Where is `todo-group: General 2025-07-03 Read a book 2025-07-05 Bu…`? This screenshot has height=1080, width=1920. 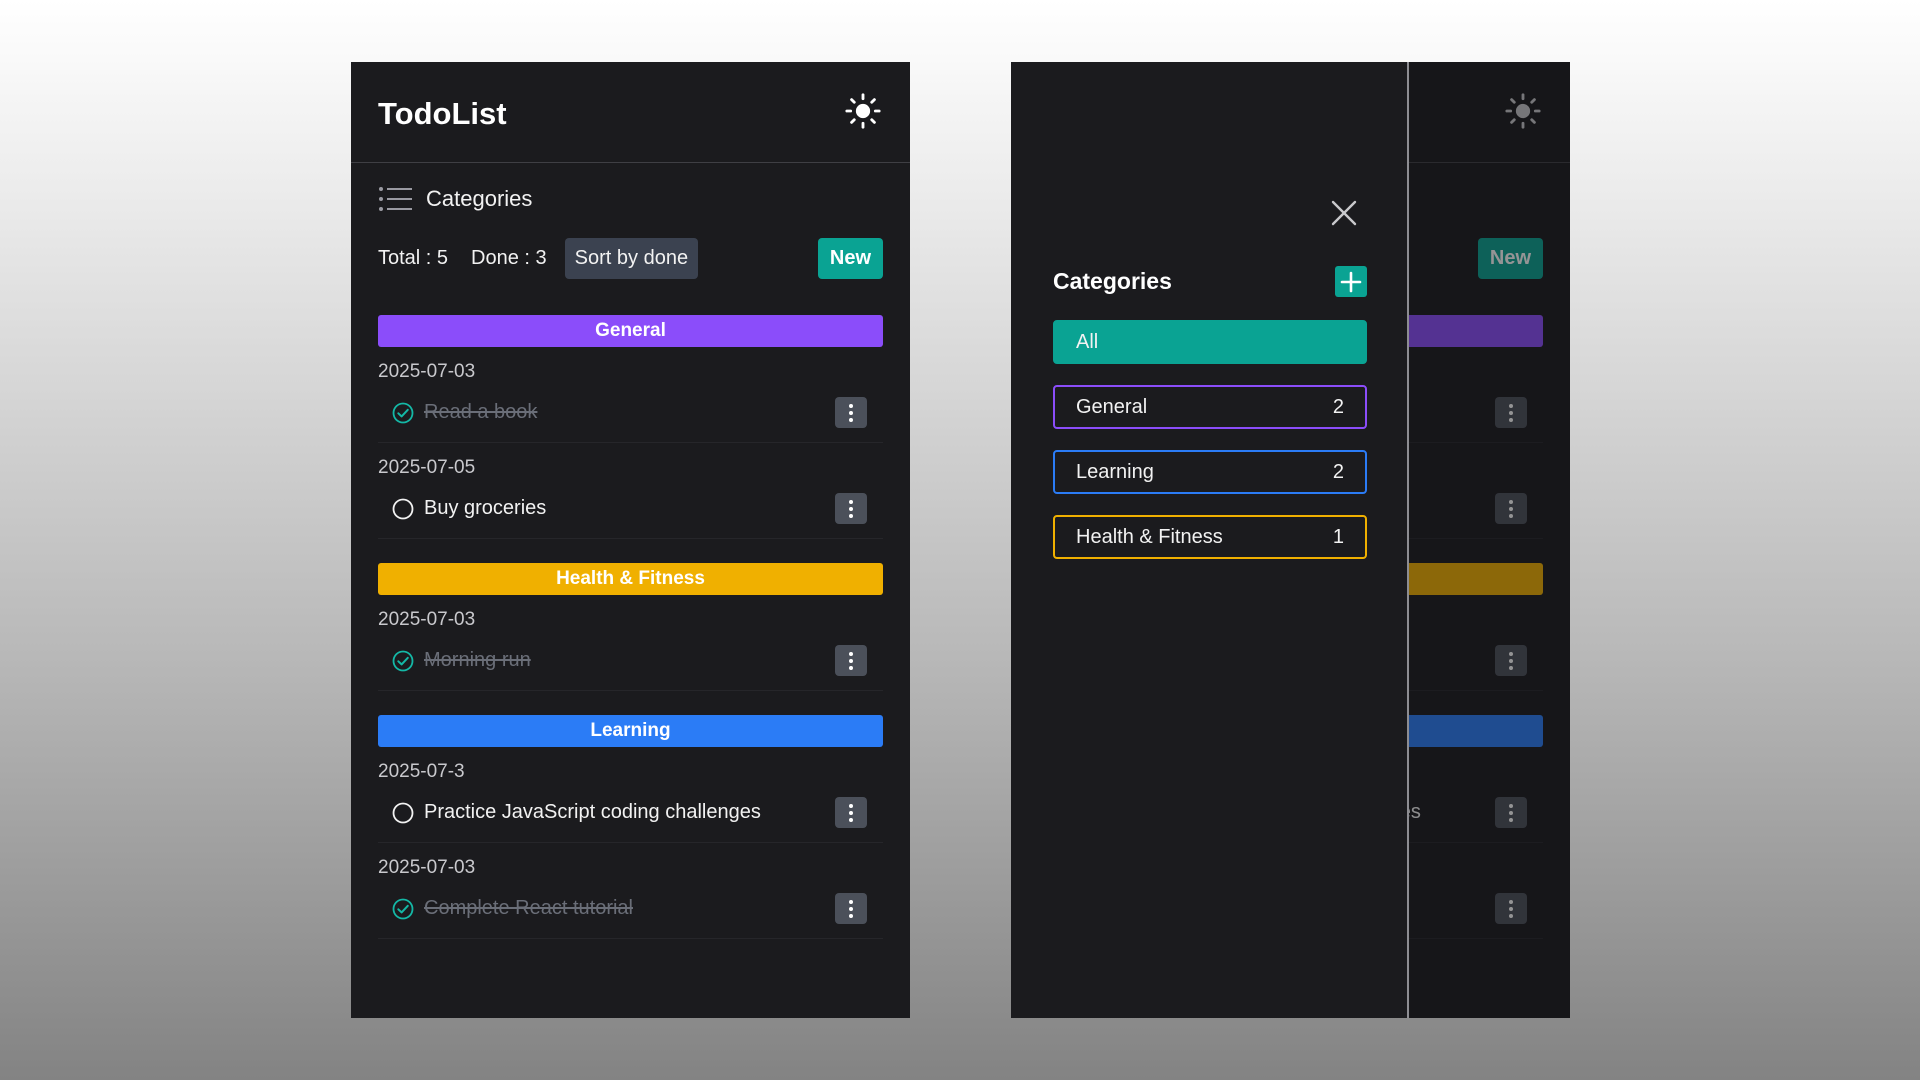 todo-group: General 2025-07-03 Read a book 2025-07-05 Bu… is located at coordinates (630, 427).